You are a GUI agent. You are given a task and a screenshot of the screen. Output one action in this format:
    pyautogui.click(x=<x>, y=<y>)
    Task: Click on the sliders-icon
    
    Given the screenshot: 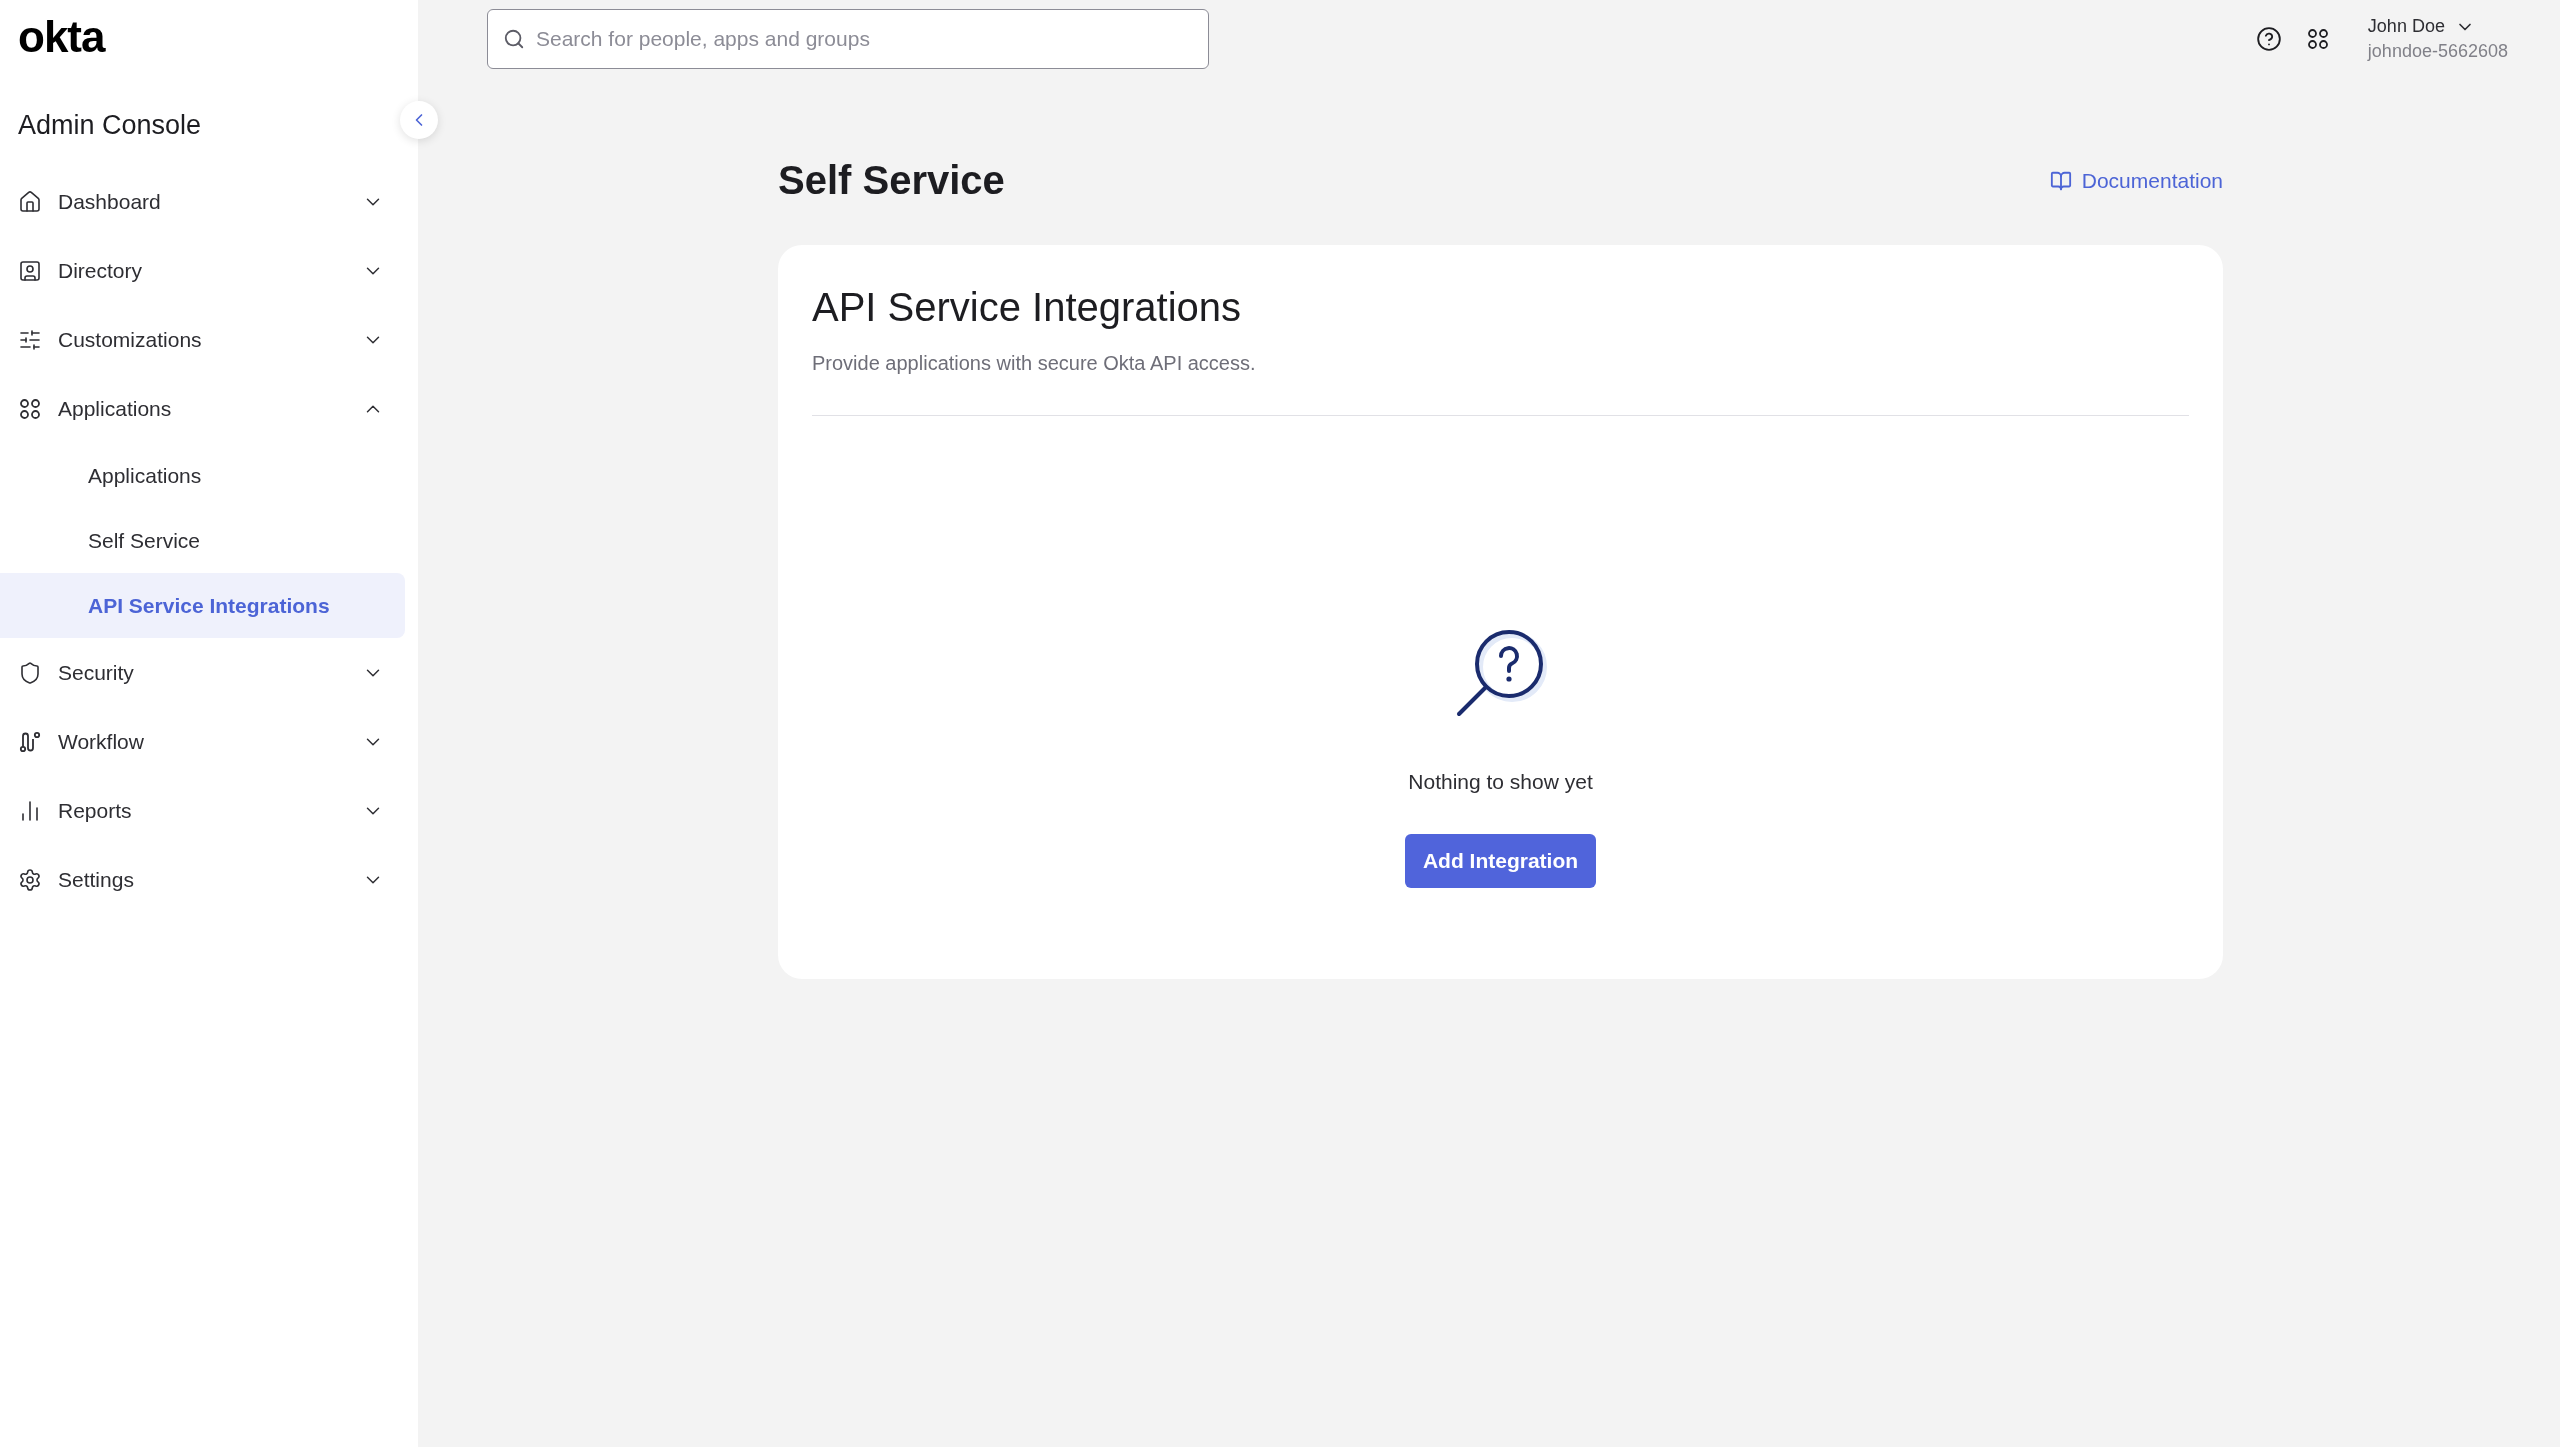 What is the action you would take?
    pyautogui.click(x=30, y=339)
    